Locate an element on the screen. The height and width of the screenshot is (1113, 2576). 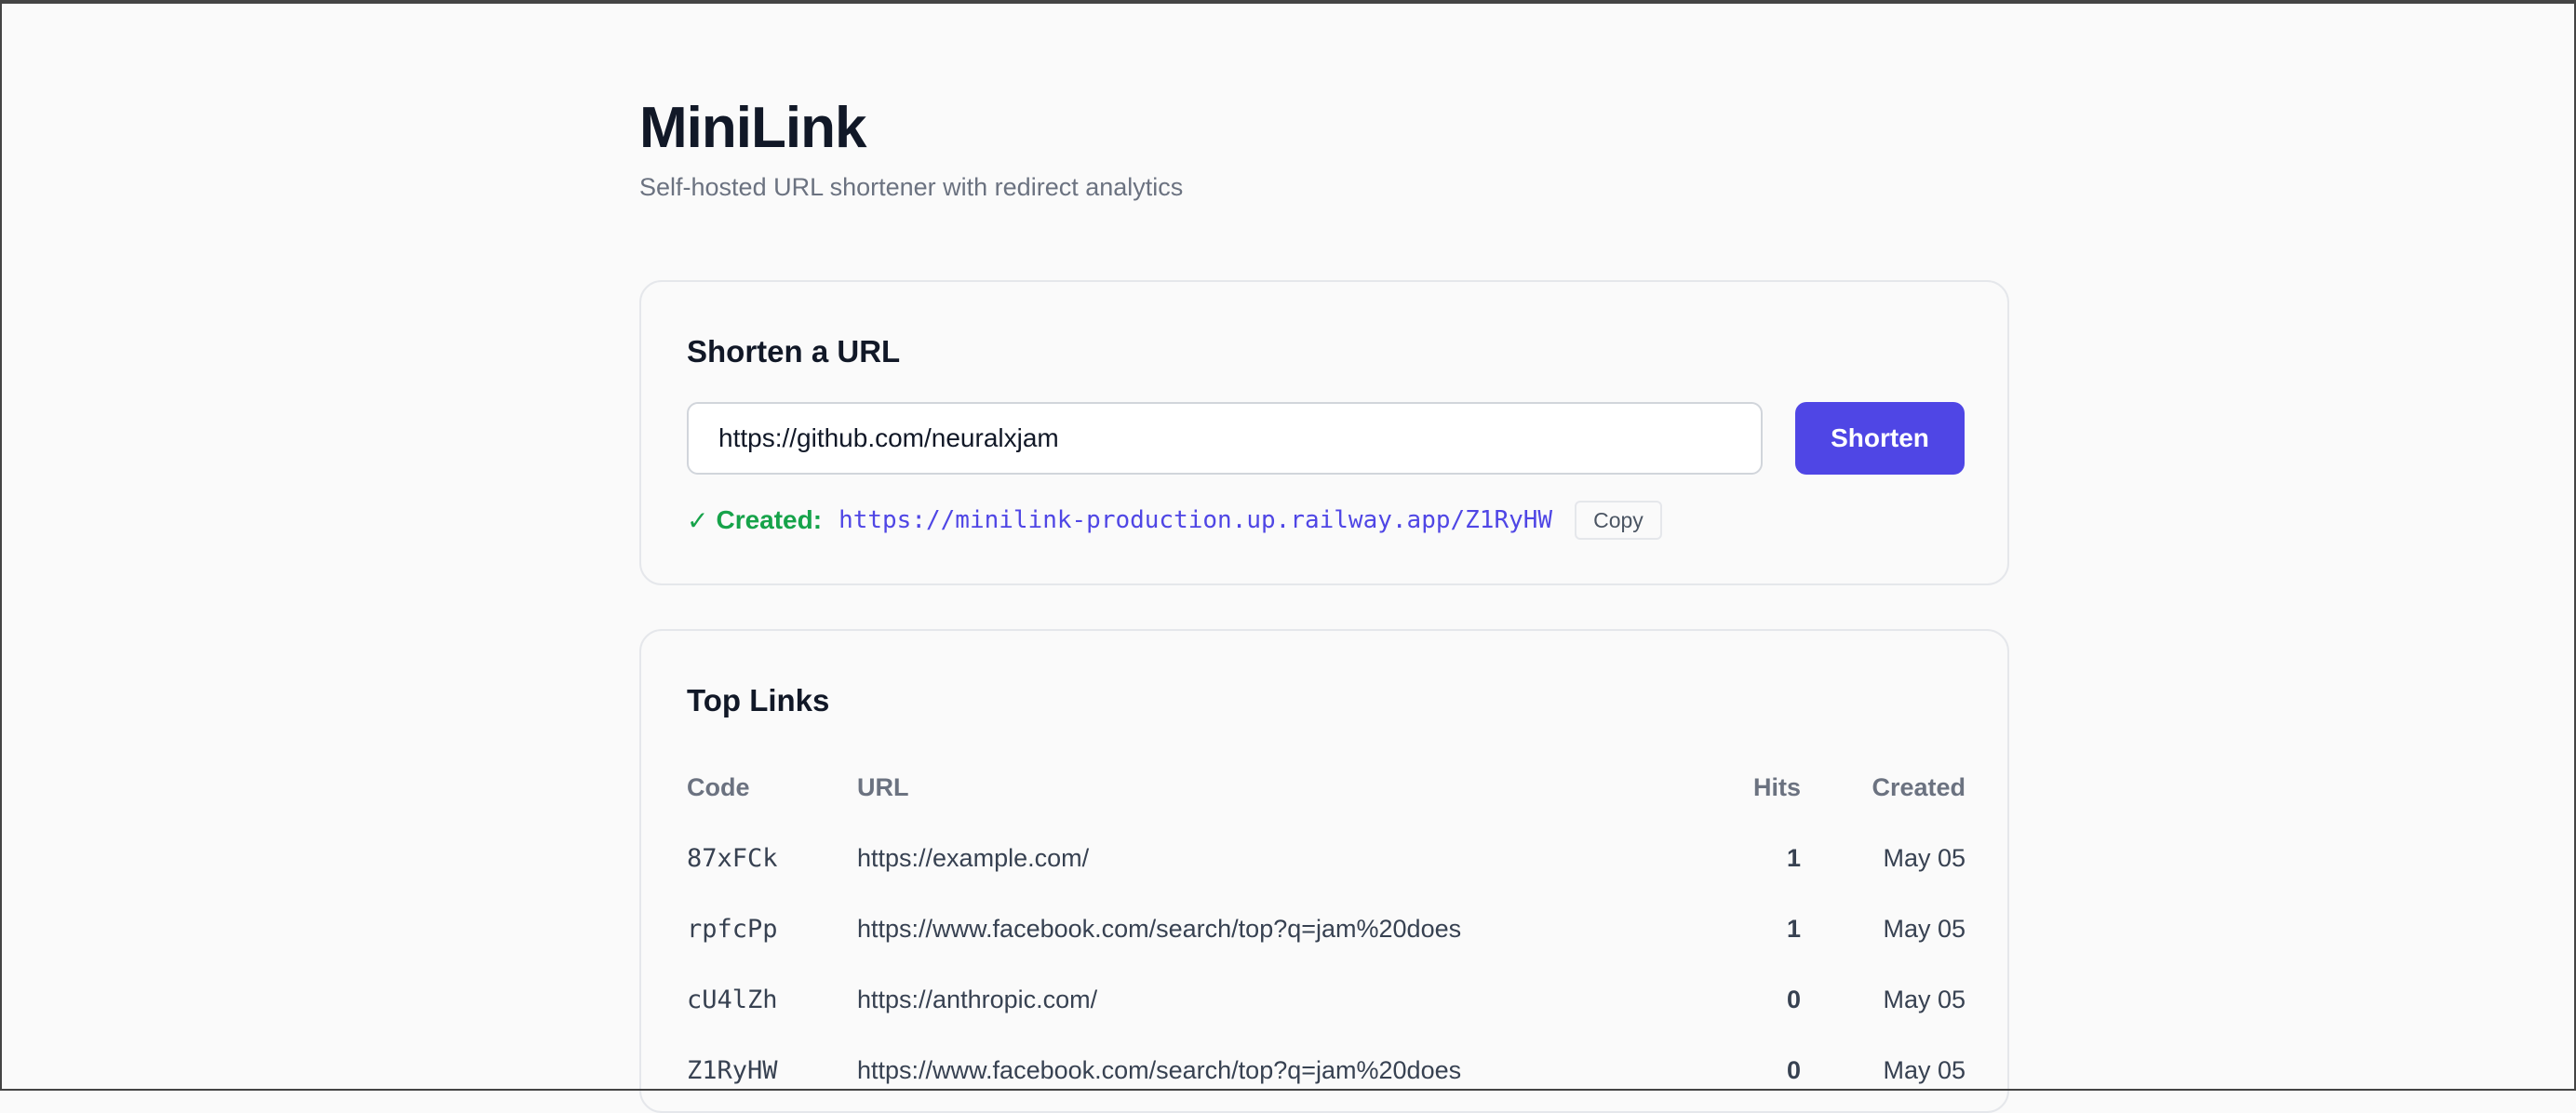
link-code: Z1RyHW is located at coordinates (772, 1070).